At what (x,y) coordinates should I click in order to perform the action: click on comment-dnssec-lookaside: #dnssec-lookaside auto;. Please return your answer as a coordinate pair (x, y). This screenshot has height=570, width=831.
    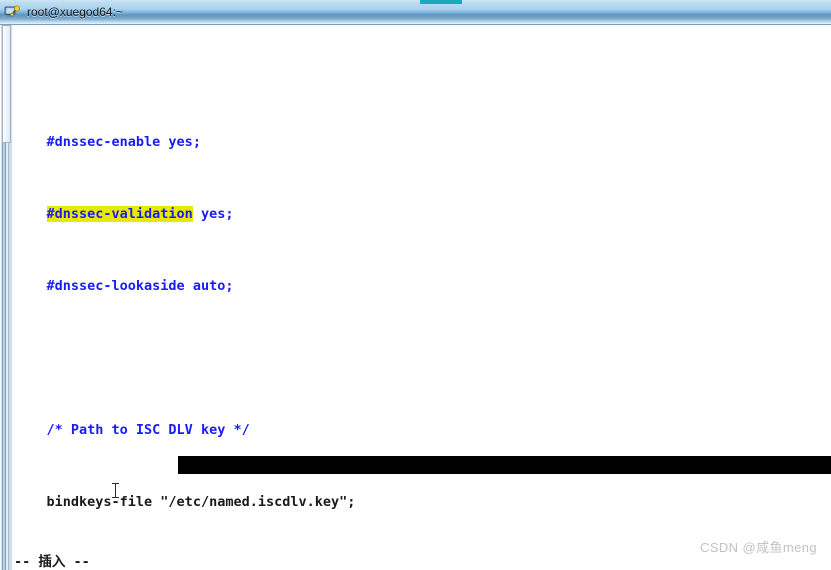
    Looking at the image, I should click on (140, 286).